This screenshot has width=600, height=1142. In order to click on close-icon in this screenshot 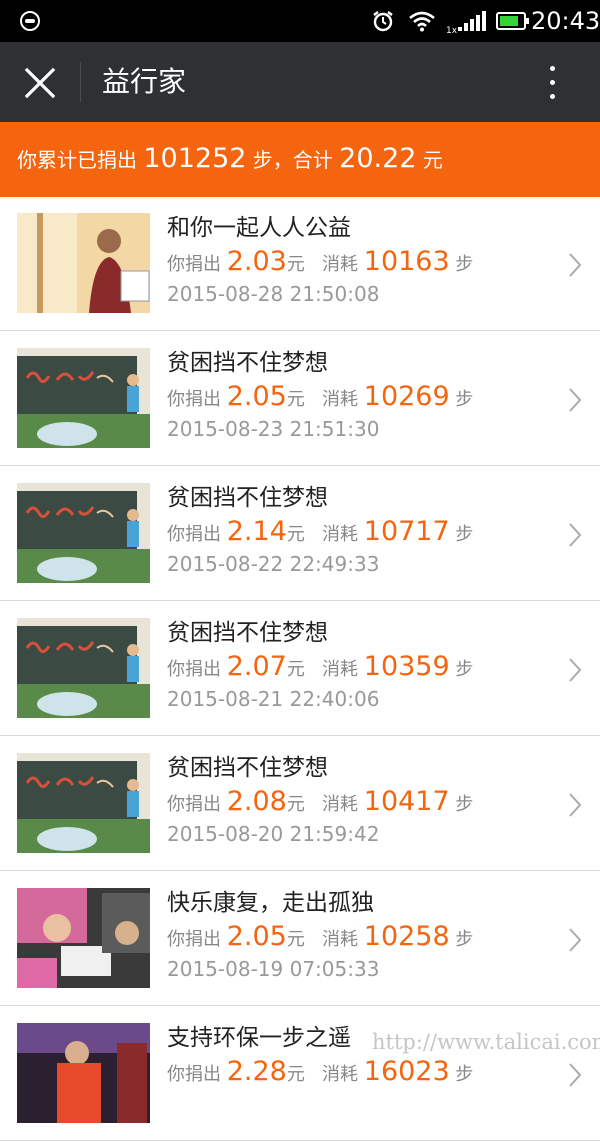, I will do `click(40, 83)`.